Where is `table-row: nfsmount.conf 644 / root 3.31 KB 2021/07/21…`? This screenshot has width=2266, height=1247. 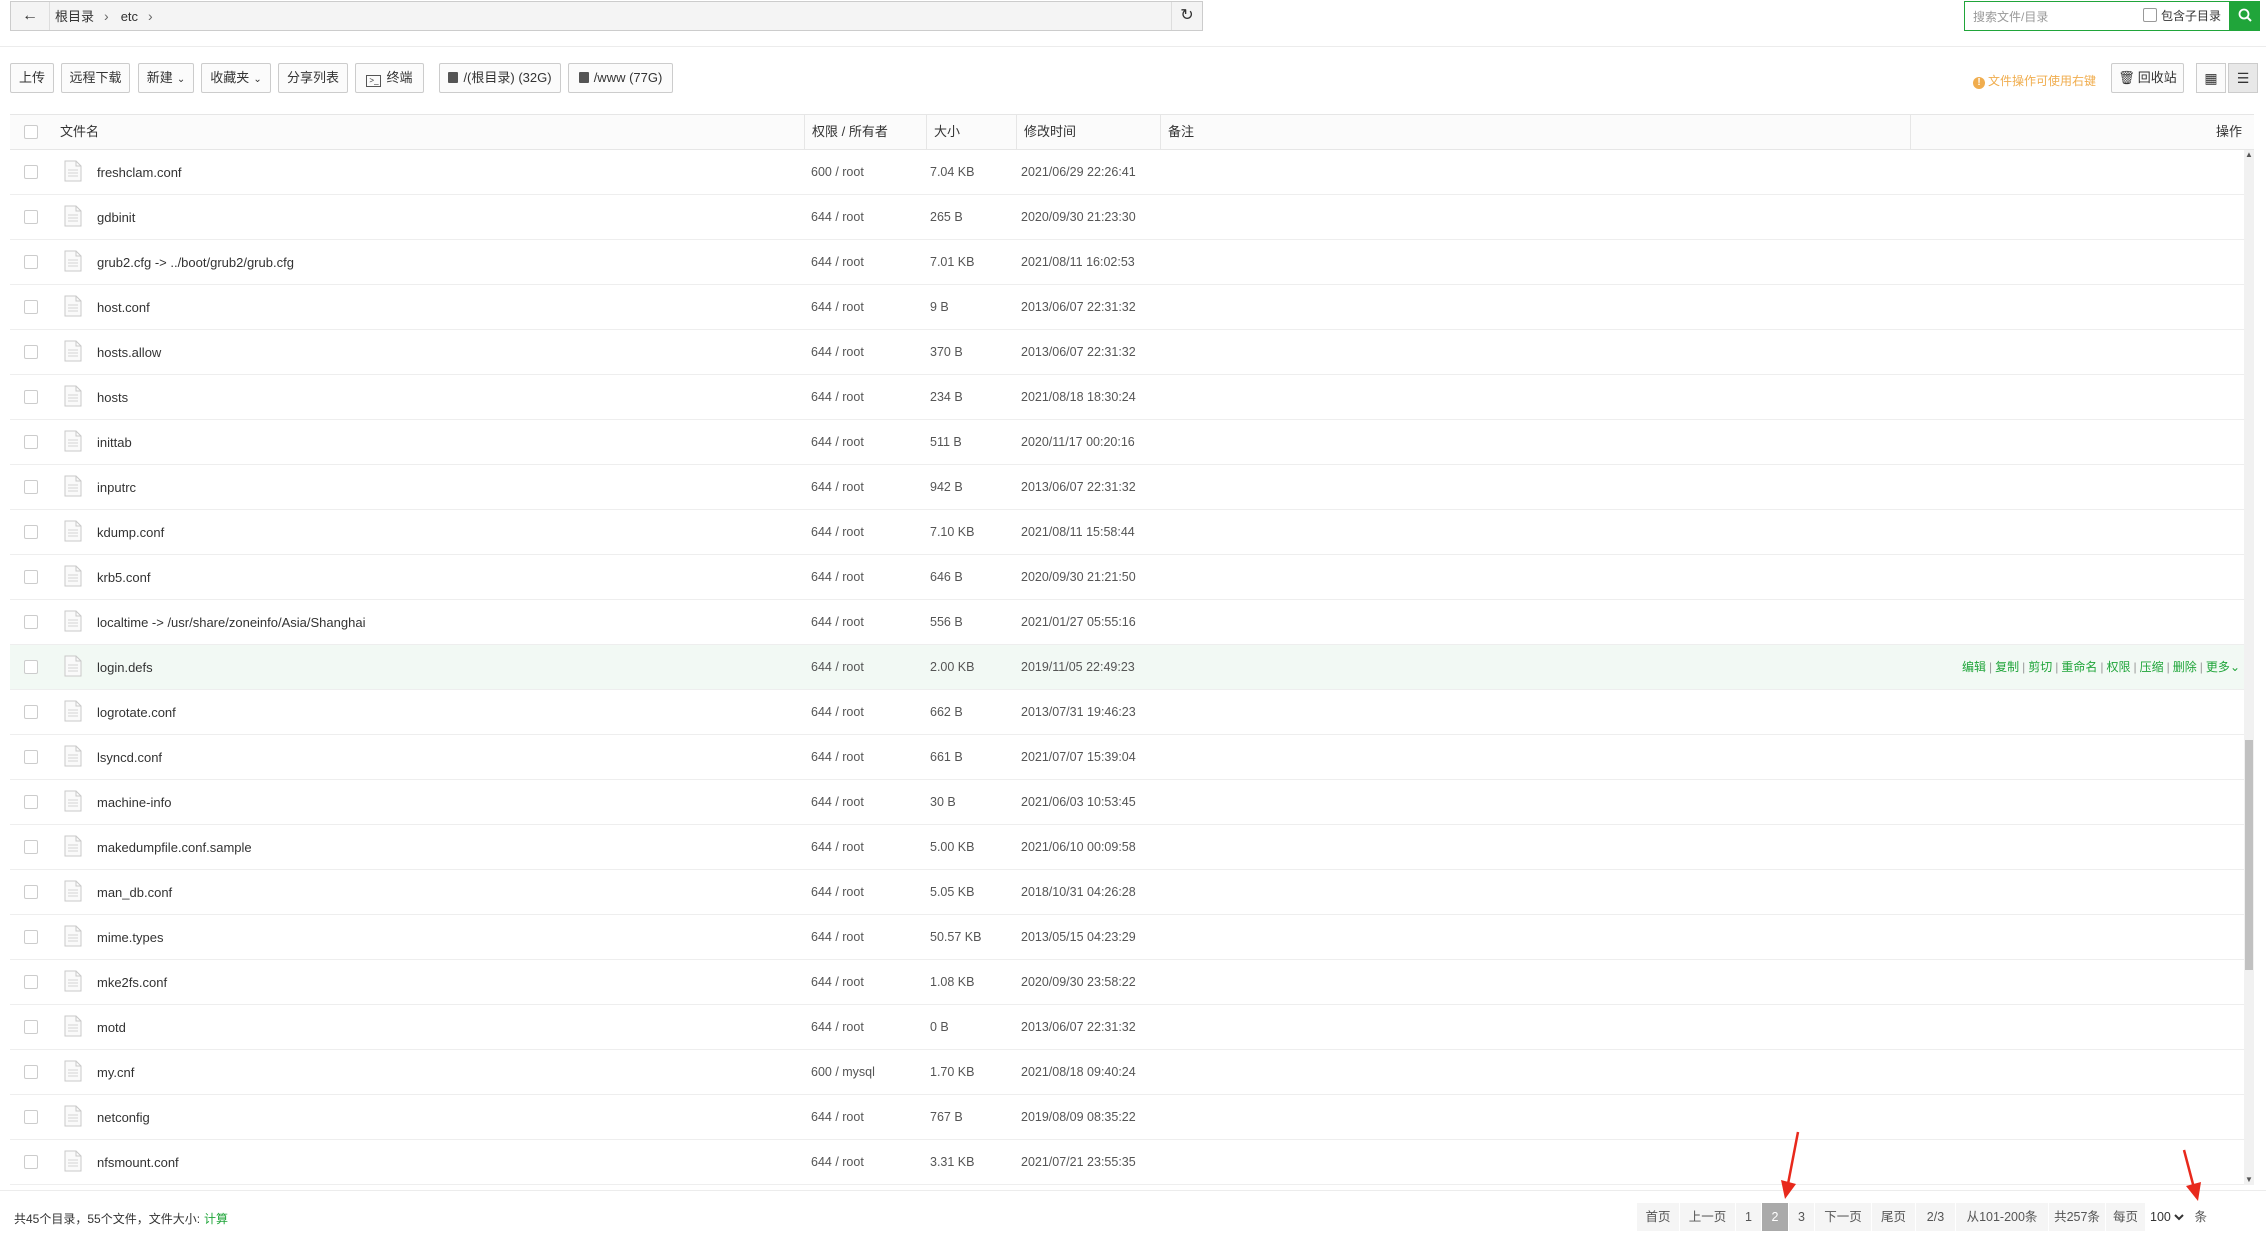 table-row: nfsmount.conf 644 / root 3.31 KB 2021/07/21… is located at coordinates (1127, 1162).